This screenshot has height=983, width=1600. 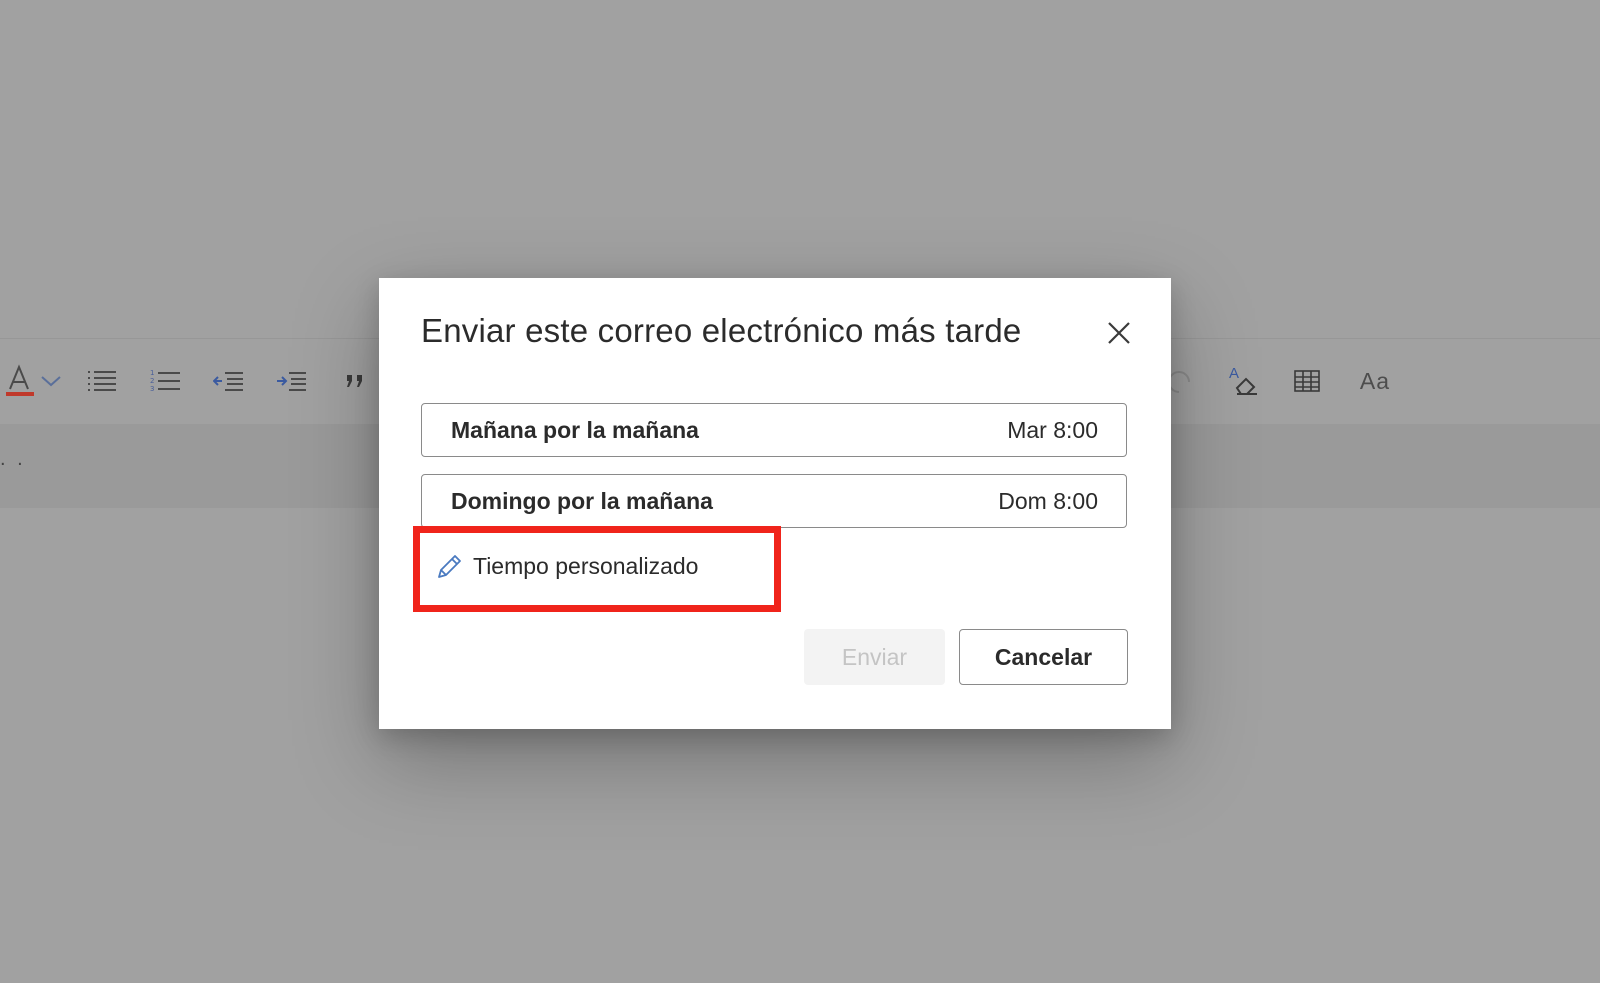 What do you see at coordinates (1048, 500) in the screenshot?
I see `option-time: Dom 8:00` at bounding box center [1048, 500].